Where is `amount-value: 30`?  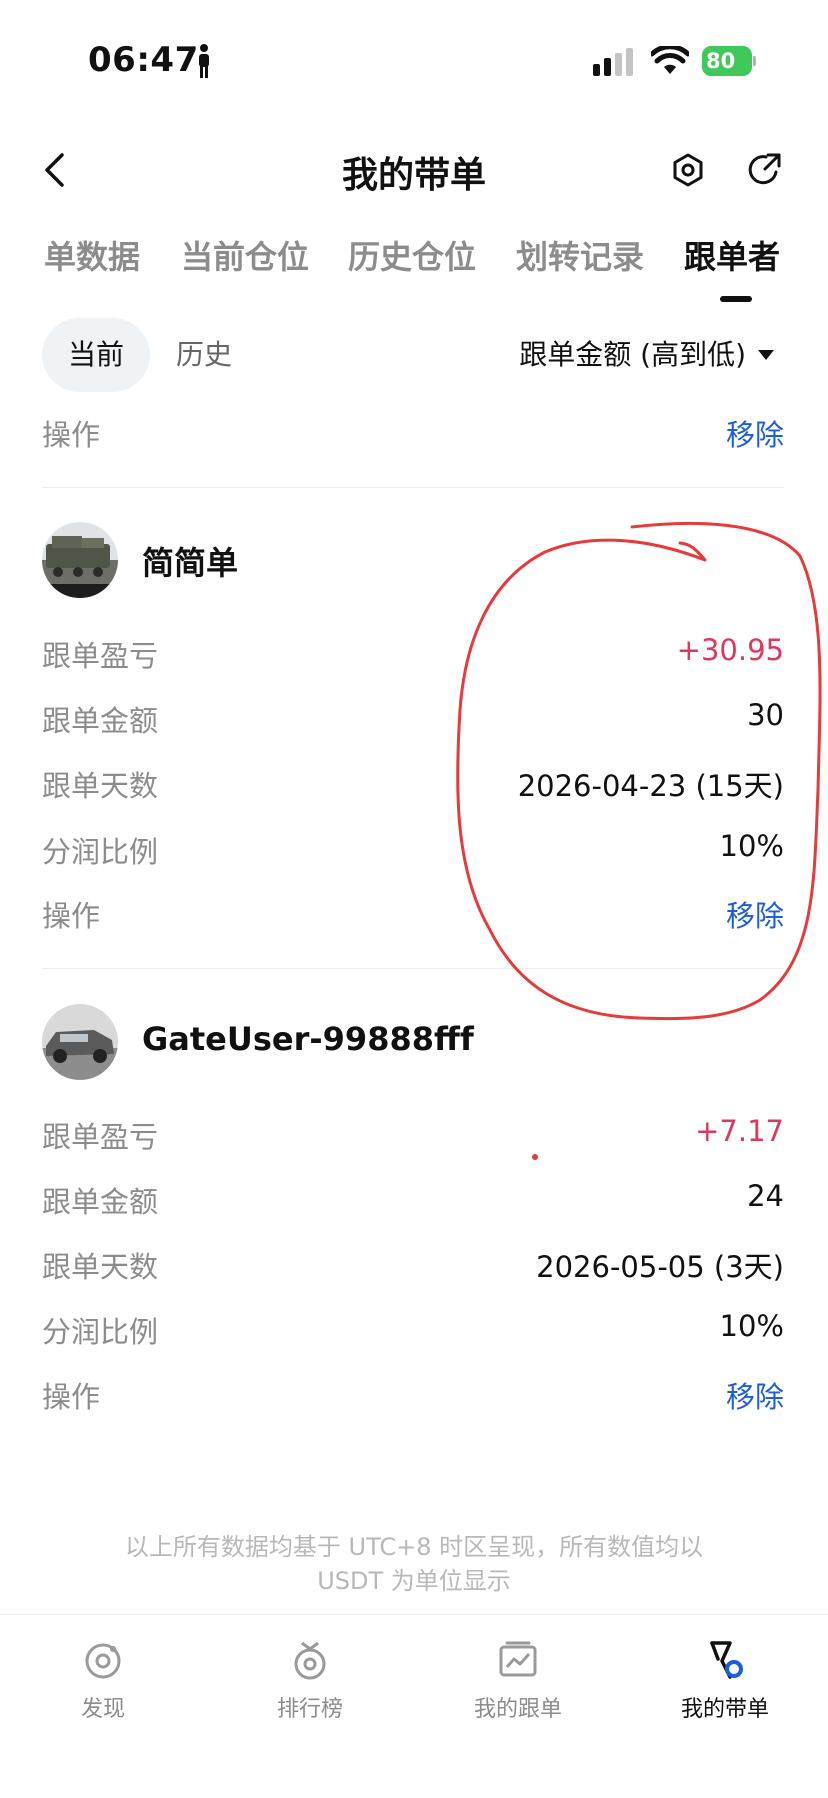 amount-value: 30 is located at coordinates (765, 715).